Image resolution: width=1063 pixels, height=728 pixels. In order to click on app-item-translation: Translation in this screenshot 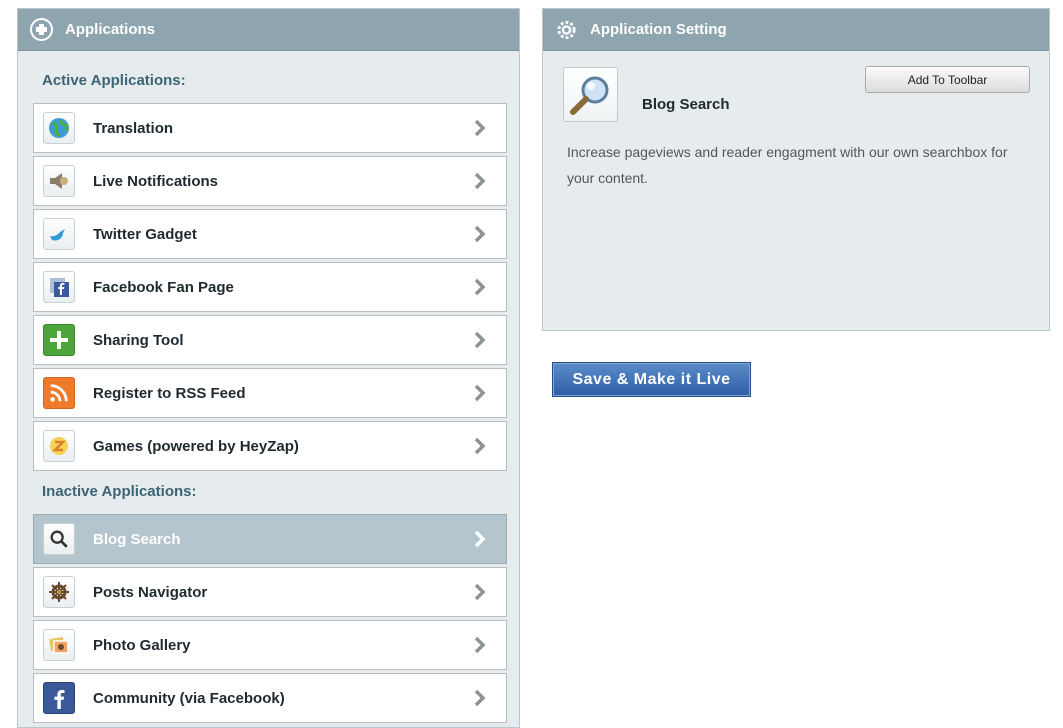, I will do `click(270, 128)`.